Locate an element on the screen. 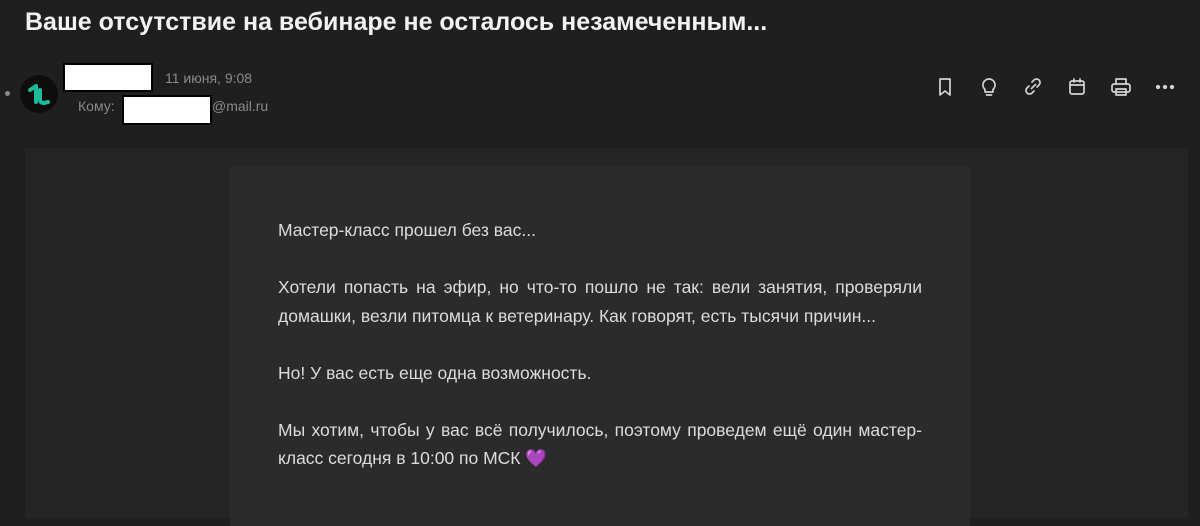  email-toolbar is located at coordinates (1055, 87).